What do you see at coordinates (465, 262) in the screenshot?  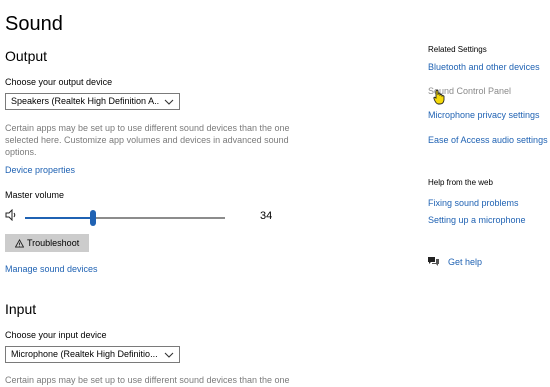 I see `get-help-link: Get help` at bounding box center [465, 262].